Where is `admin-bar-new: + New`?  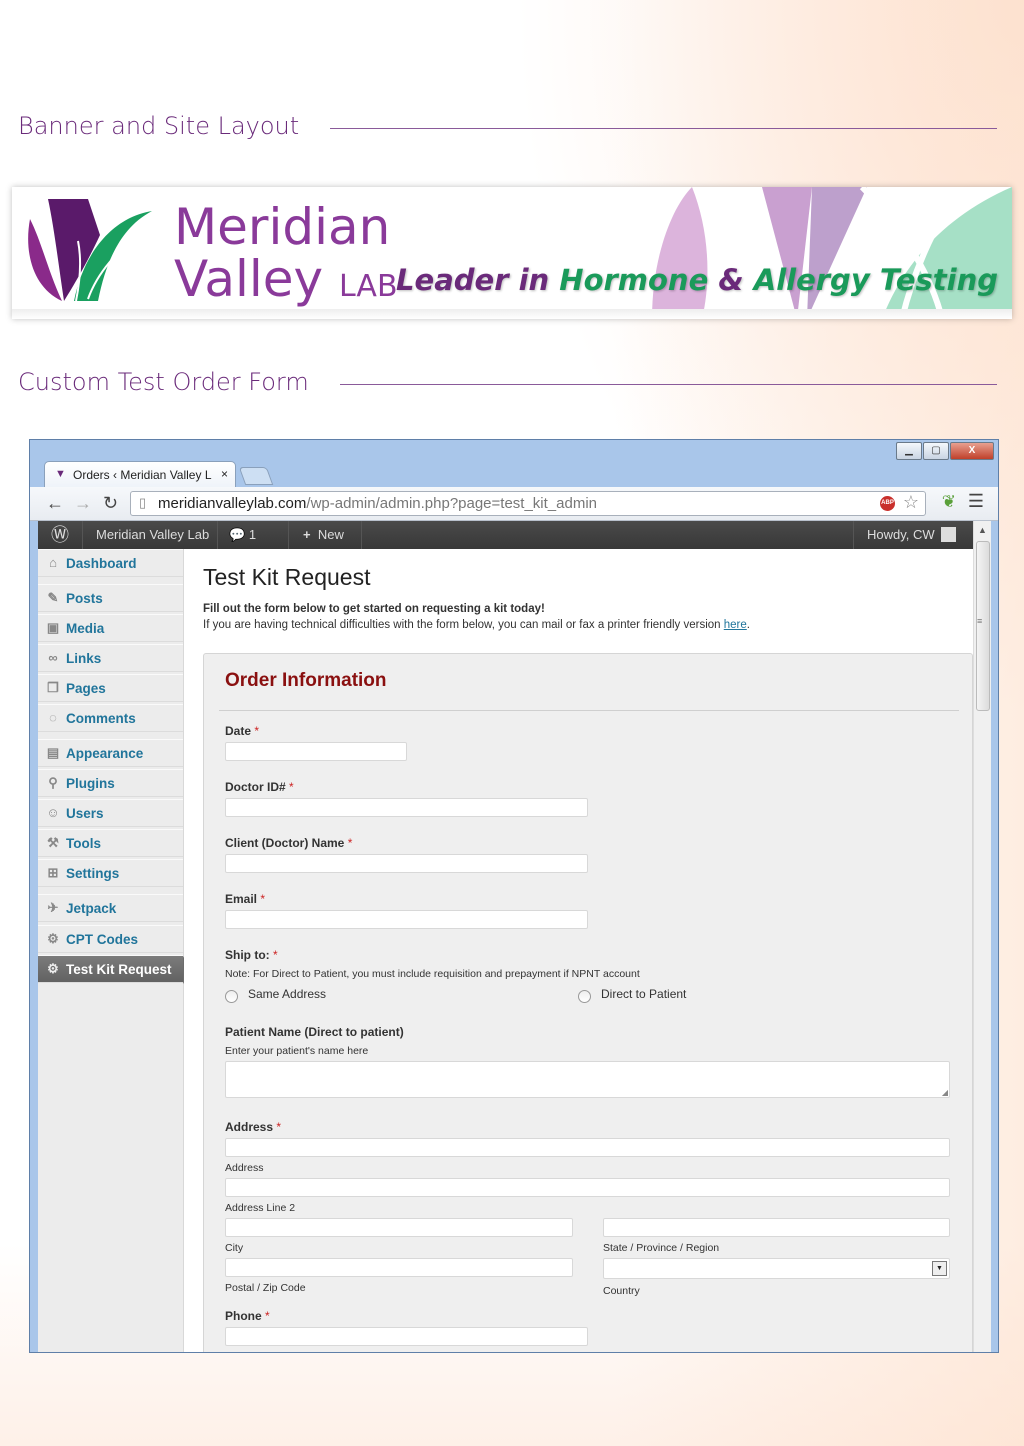 admin-bar-new: + New is located at coordinates (326, 535).